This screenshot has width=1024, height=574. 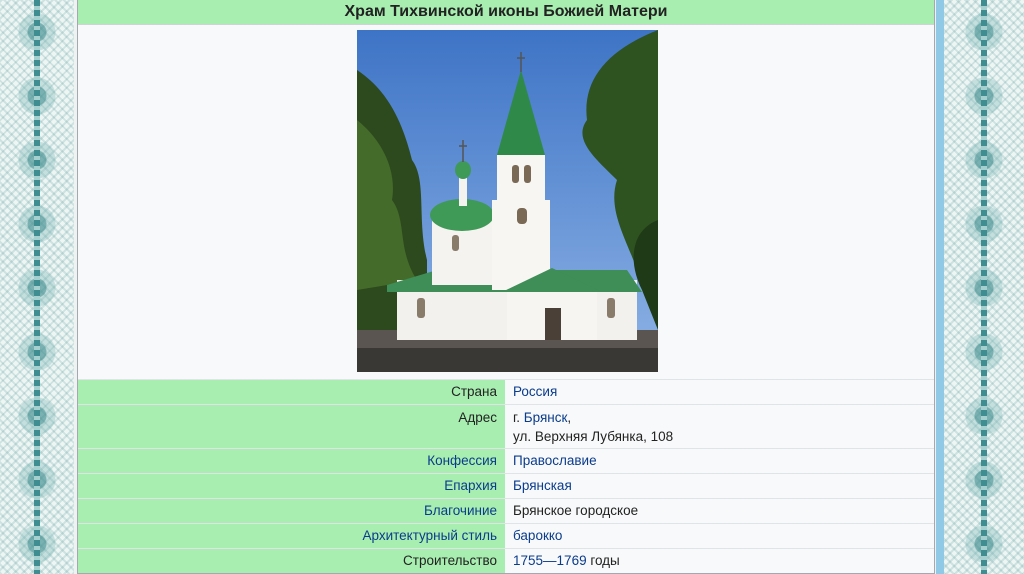 What do you see at coordinates (506, 485) in the screenshot?
I see `row-eparchy: Епархия Брянская` at bounding box center [506, 485].